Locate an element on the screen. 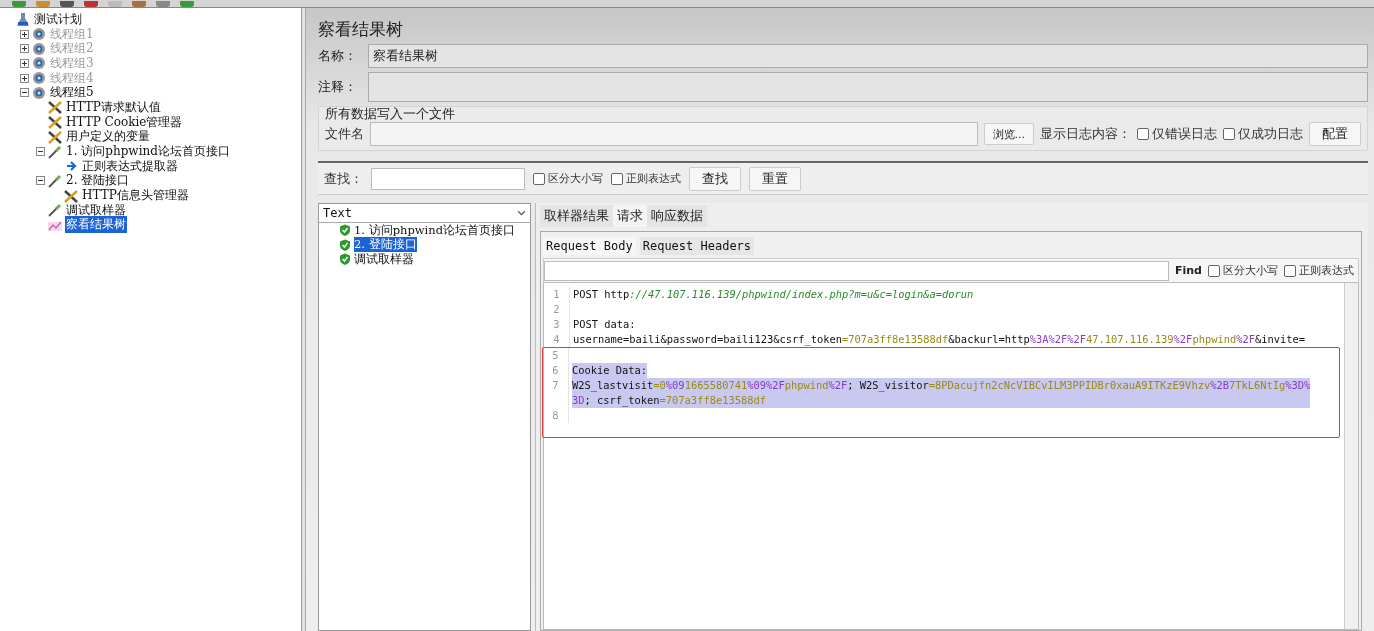 This screenshot has height=631, width=1374. result-item: 1. 访问phpwind论坛首页接口 is located at coordinates (435, 230).